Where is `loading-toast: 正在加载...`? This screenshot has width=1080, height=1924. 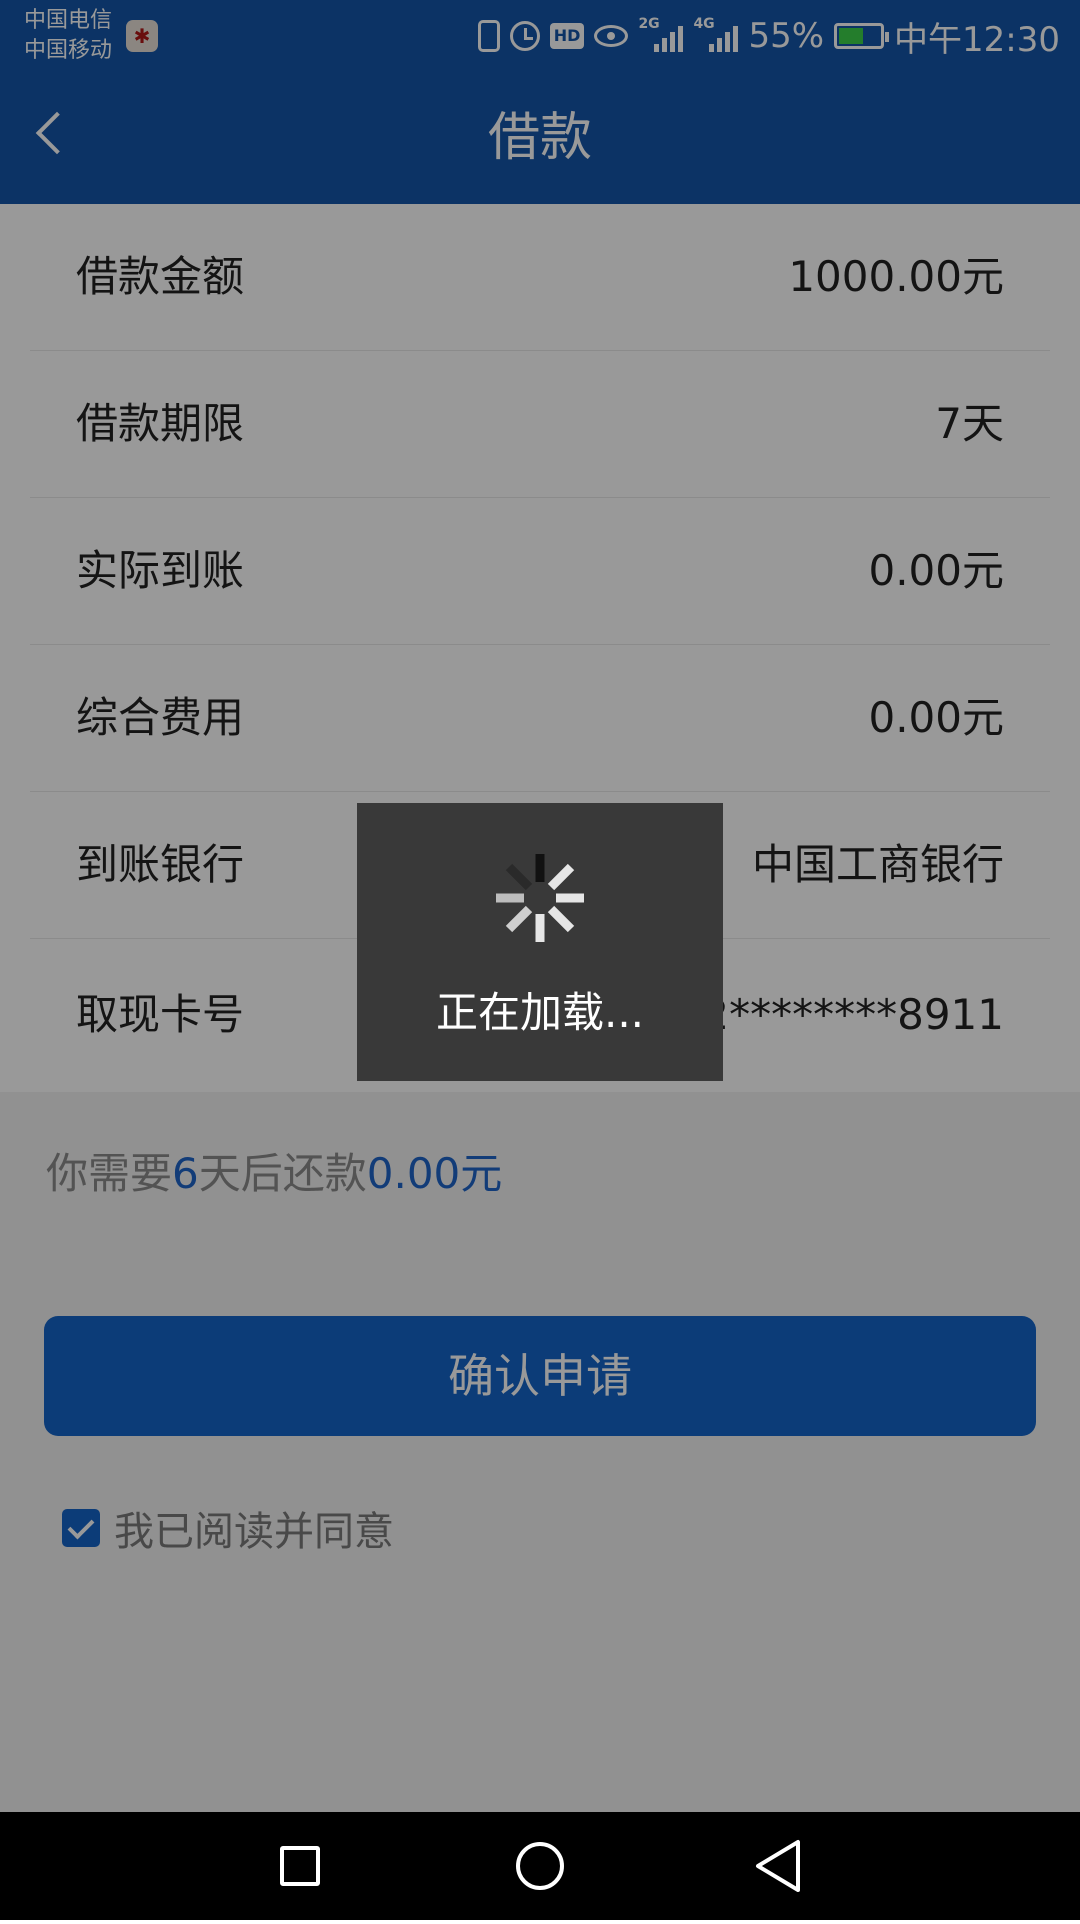
loading-toast: 正在加载... is located at coordinates (540, 942).